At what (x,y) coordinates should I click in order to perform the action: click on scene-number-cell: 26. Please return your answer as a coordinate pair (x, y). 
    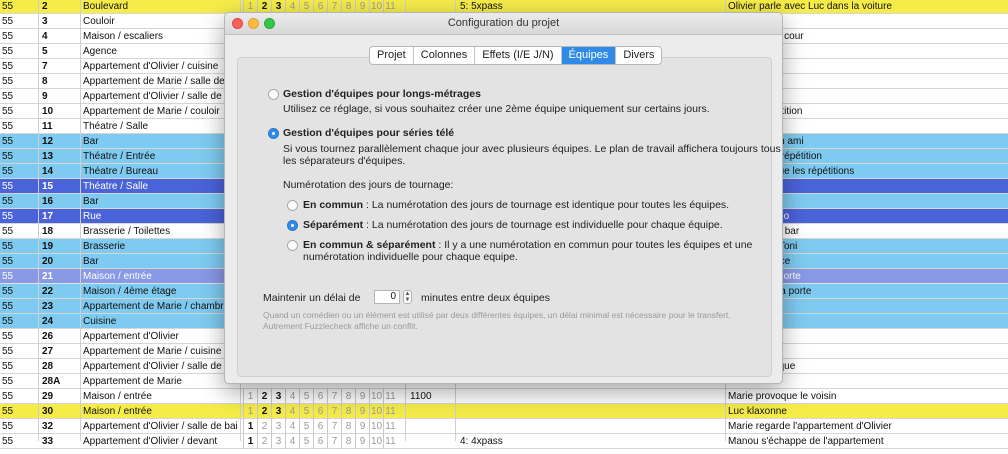
    Looking at the image, I should click on (48, 336).